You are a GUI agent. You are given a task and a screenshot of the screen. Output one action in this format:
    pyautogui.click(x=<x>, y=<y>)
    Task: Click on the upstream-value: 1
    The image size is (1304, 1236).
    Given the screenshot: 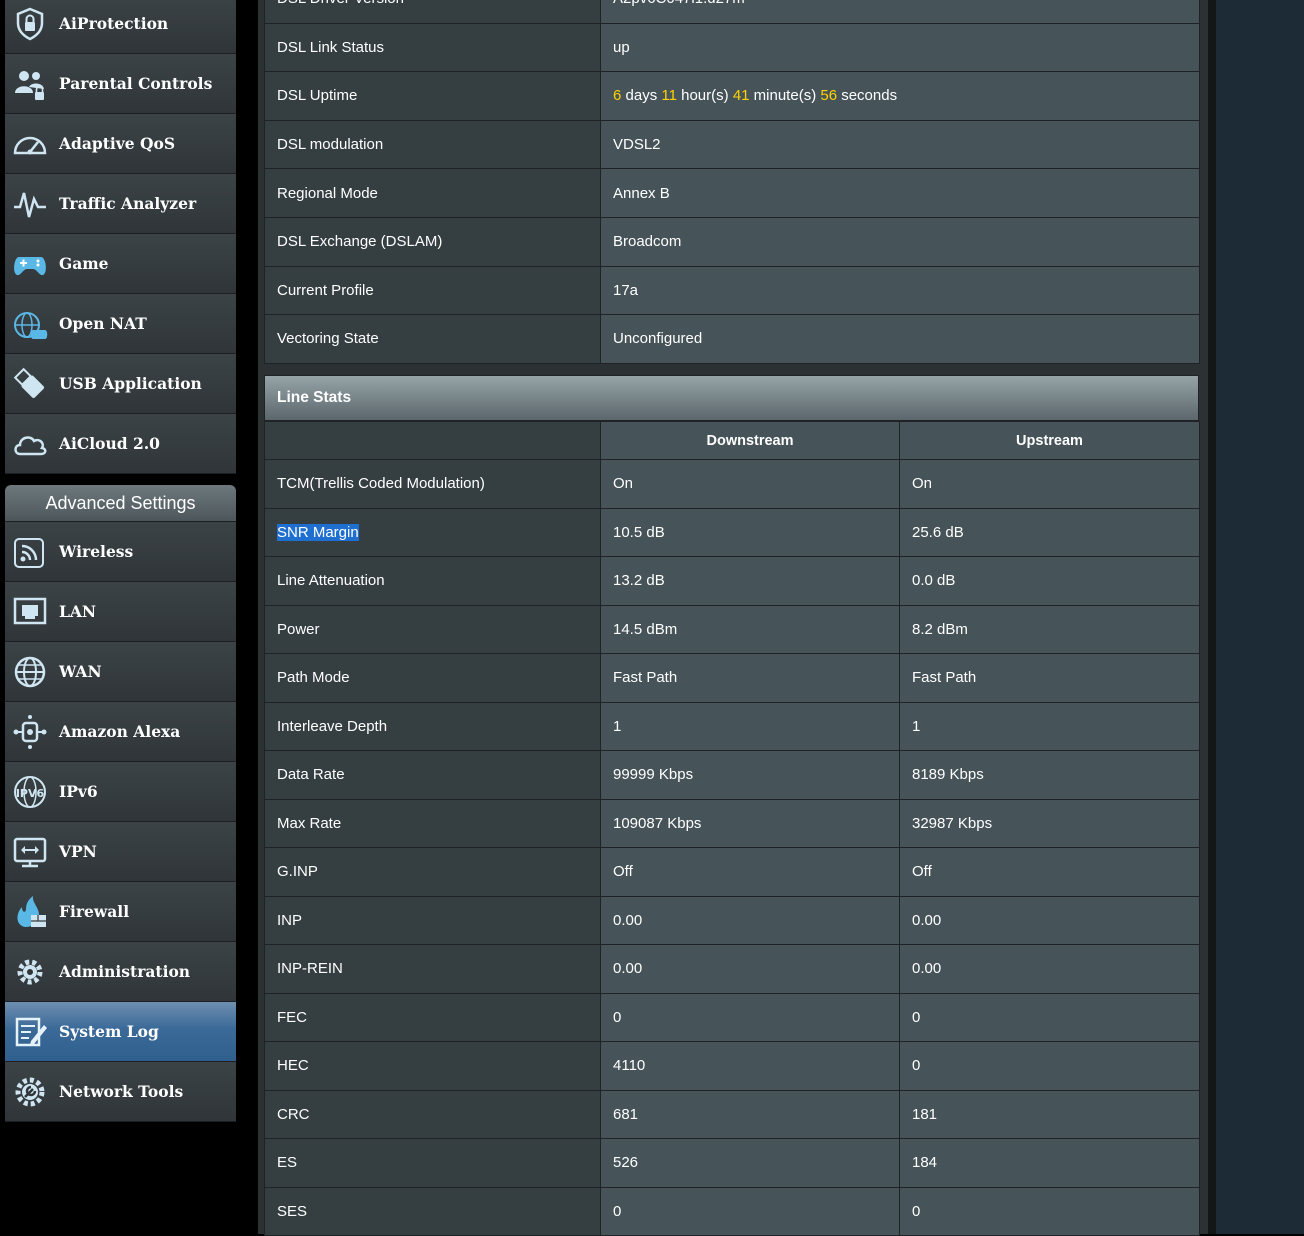 What is the action you would take?
    pyautogui.click(x=1049, y=726)
    